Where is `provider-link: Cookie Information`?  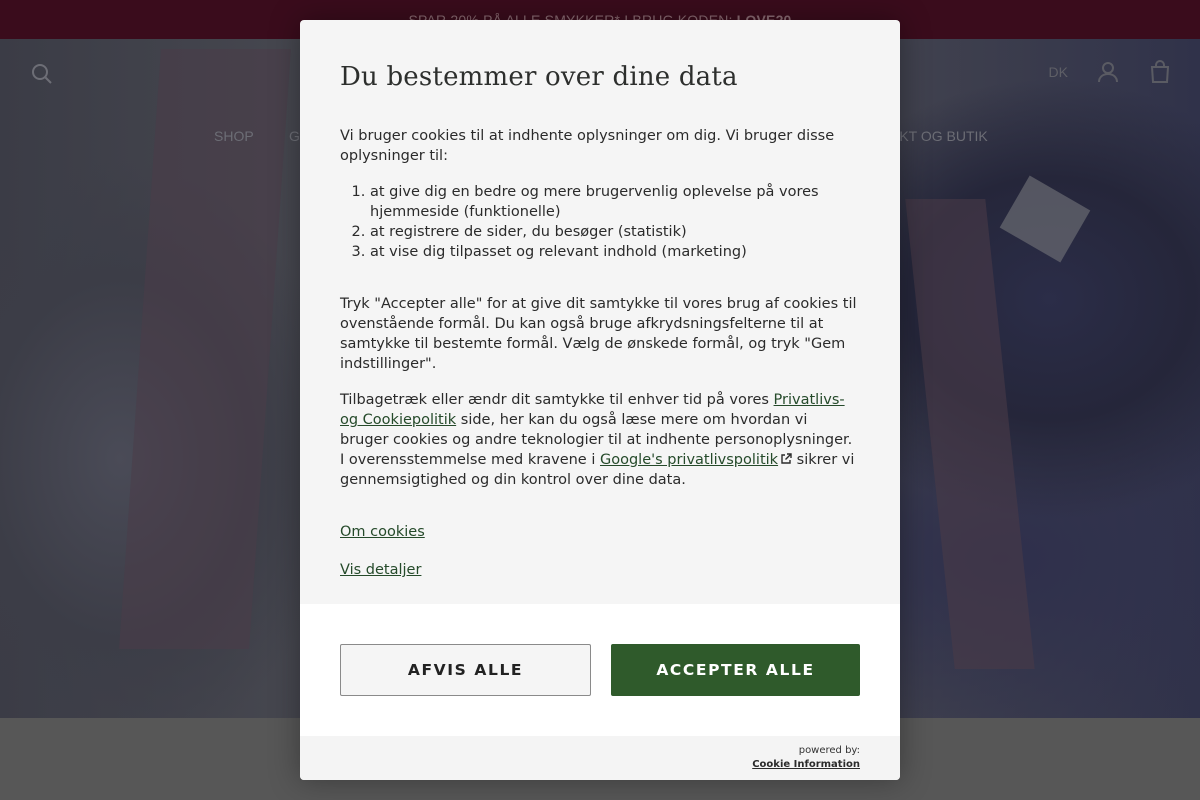
provider-link: Cookie Information is located at coordinates (806, 764).